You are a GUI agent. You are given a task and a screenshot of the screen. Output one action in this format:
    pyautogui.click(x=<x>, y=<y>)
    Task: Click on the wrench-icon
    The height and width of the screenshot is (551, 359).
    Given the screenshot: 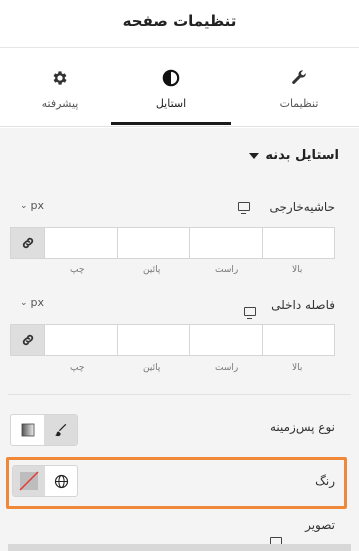 What is the action you would take?
    pyautogui.click(x=299, y=78)
    